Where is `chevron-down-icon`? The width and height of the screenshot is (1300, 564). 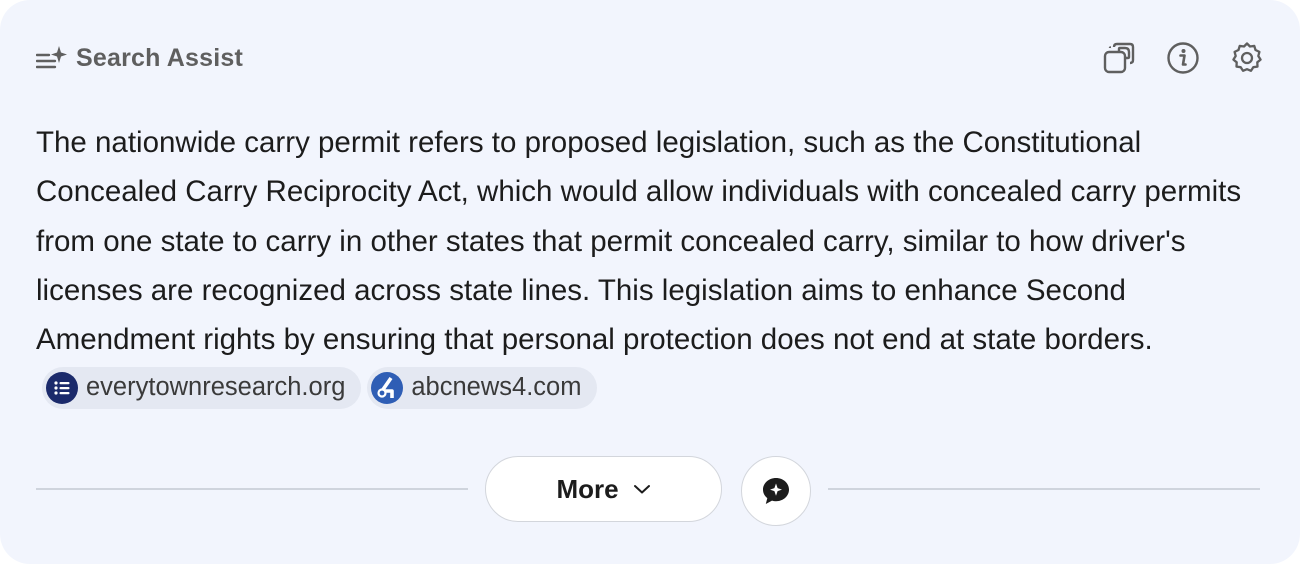 chevron-down-icon is located at coordinates (642, 489).